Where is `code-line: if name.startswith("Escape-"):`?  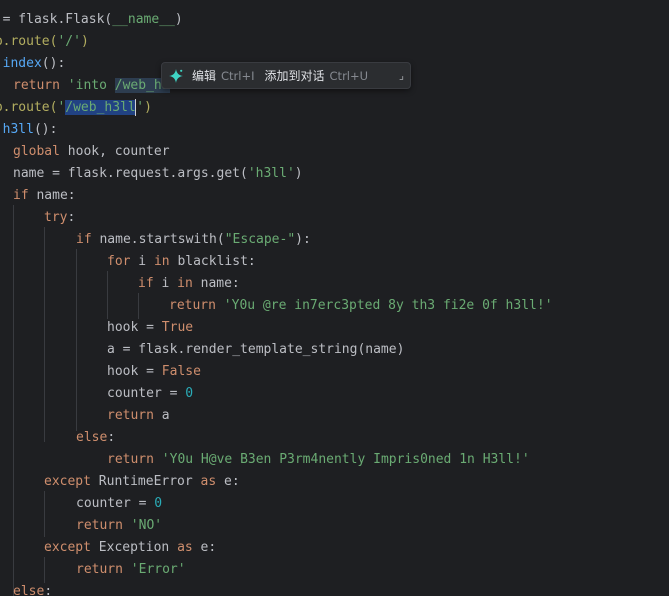
code-line: if name.startswith("Escape-"): is located at coordinates (193, 240).